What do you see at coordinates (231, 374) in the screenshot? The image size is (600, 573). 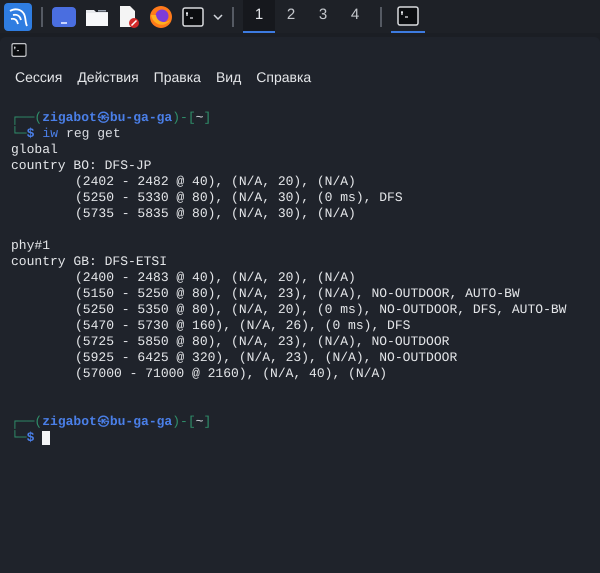 I see `output-line: (57000 - 71000 @ 2160), (N/A, 40), (N/A)` at bounding box center [231, 374].